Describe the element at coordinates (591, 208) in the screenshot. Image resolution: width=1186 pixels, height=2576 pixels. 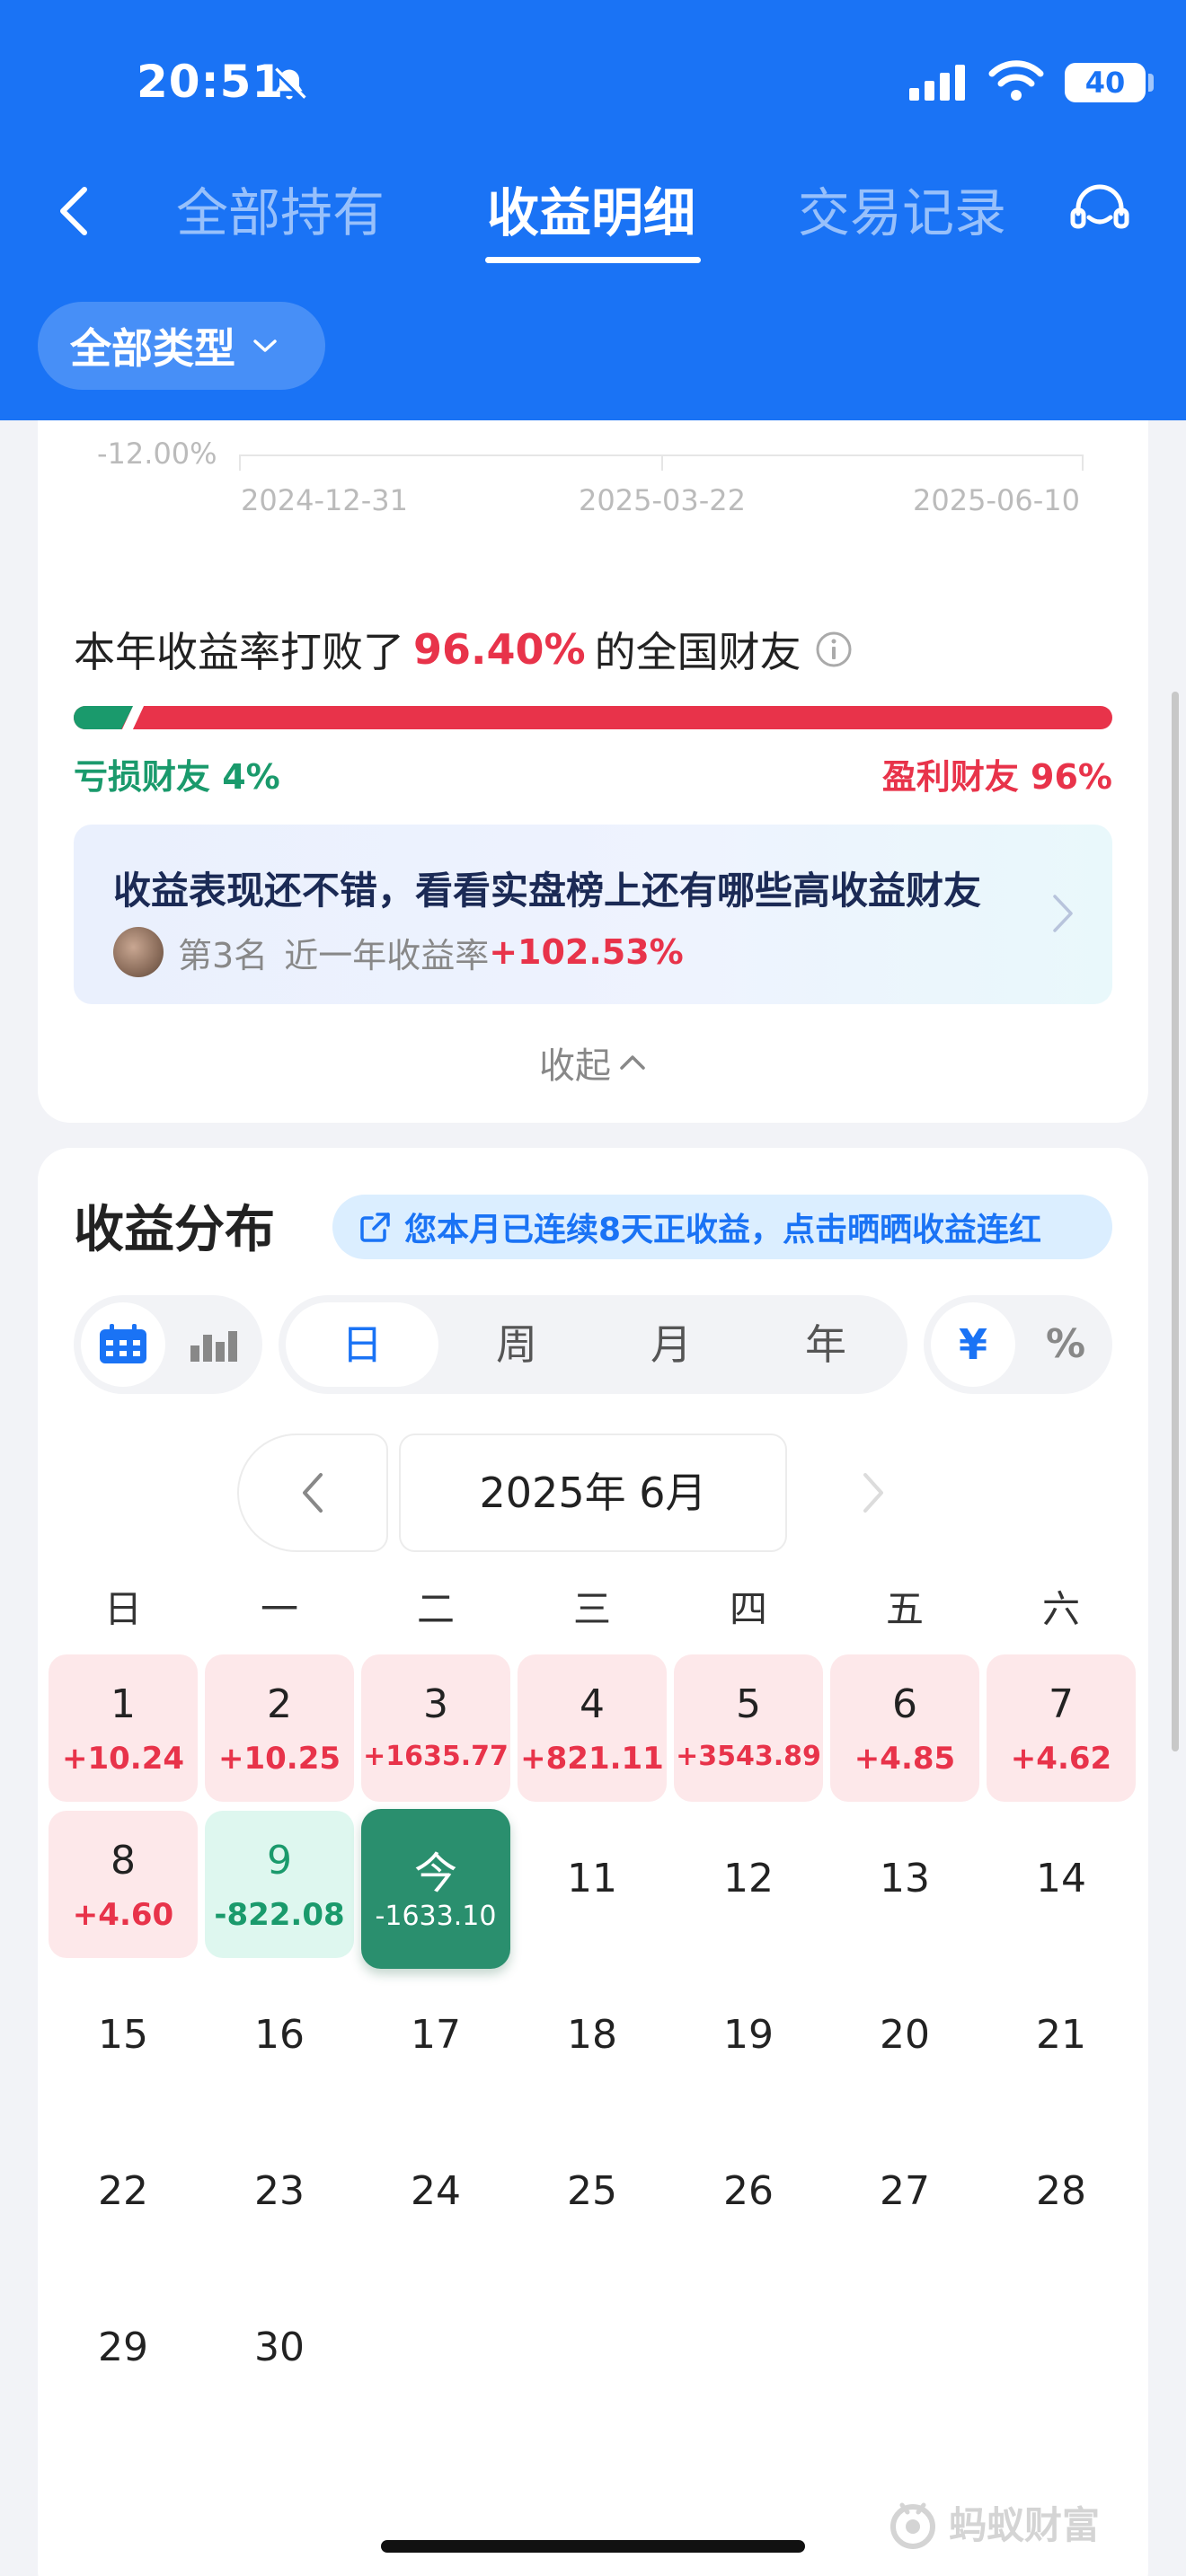
I see `tab-earnings-detail: 收益明细` at that location.